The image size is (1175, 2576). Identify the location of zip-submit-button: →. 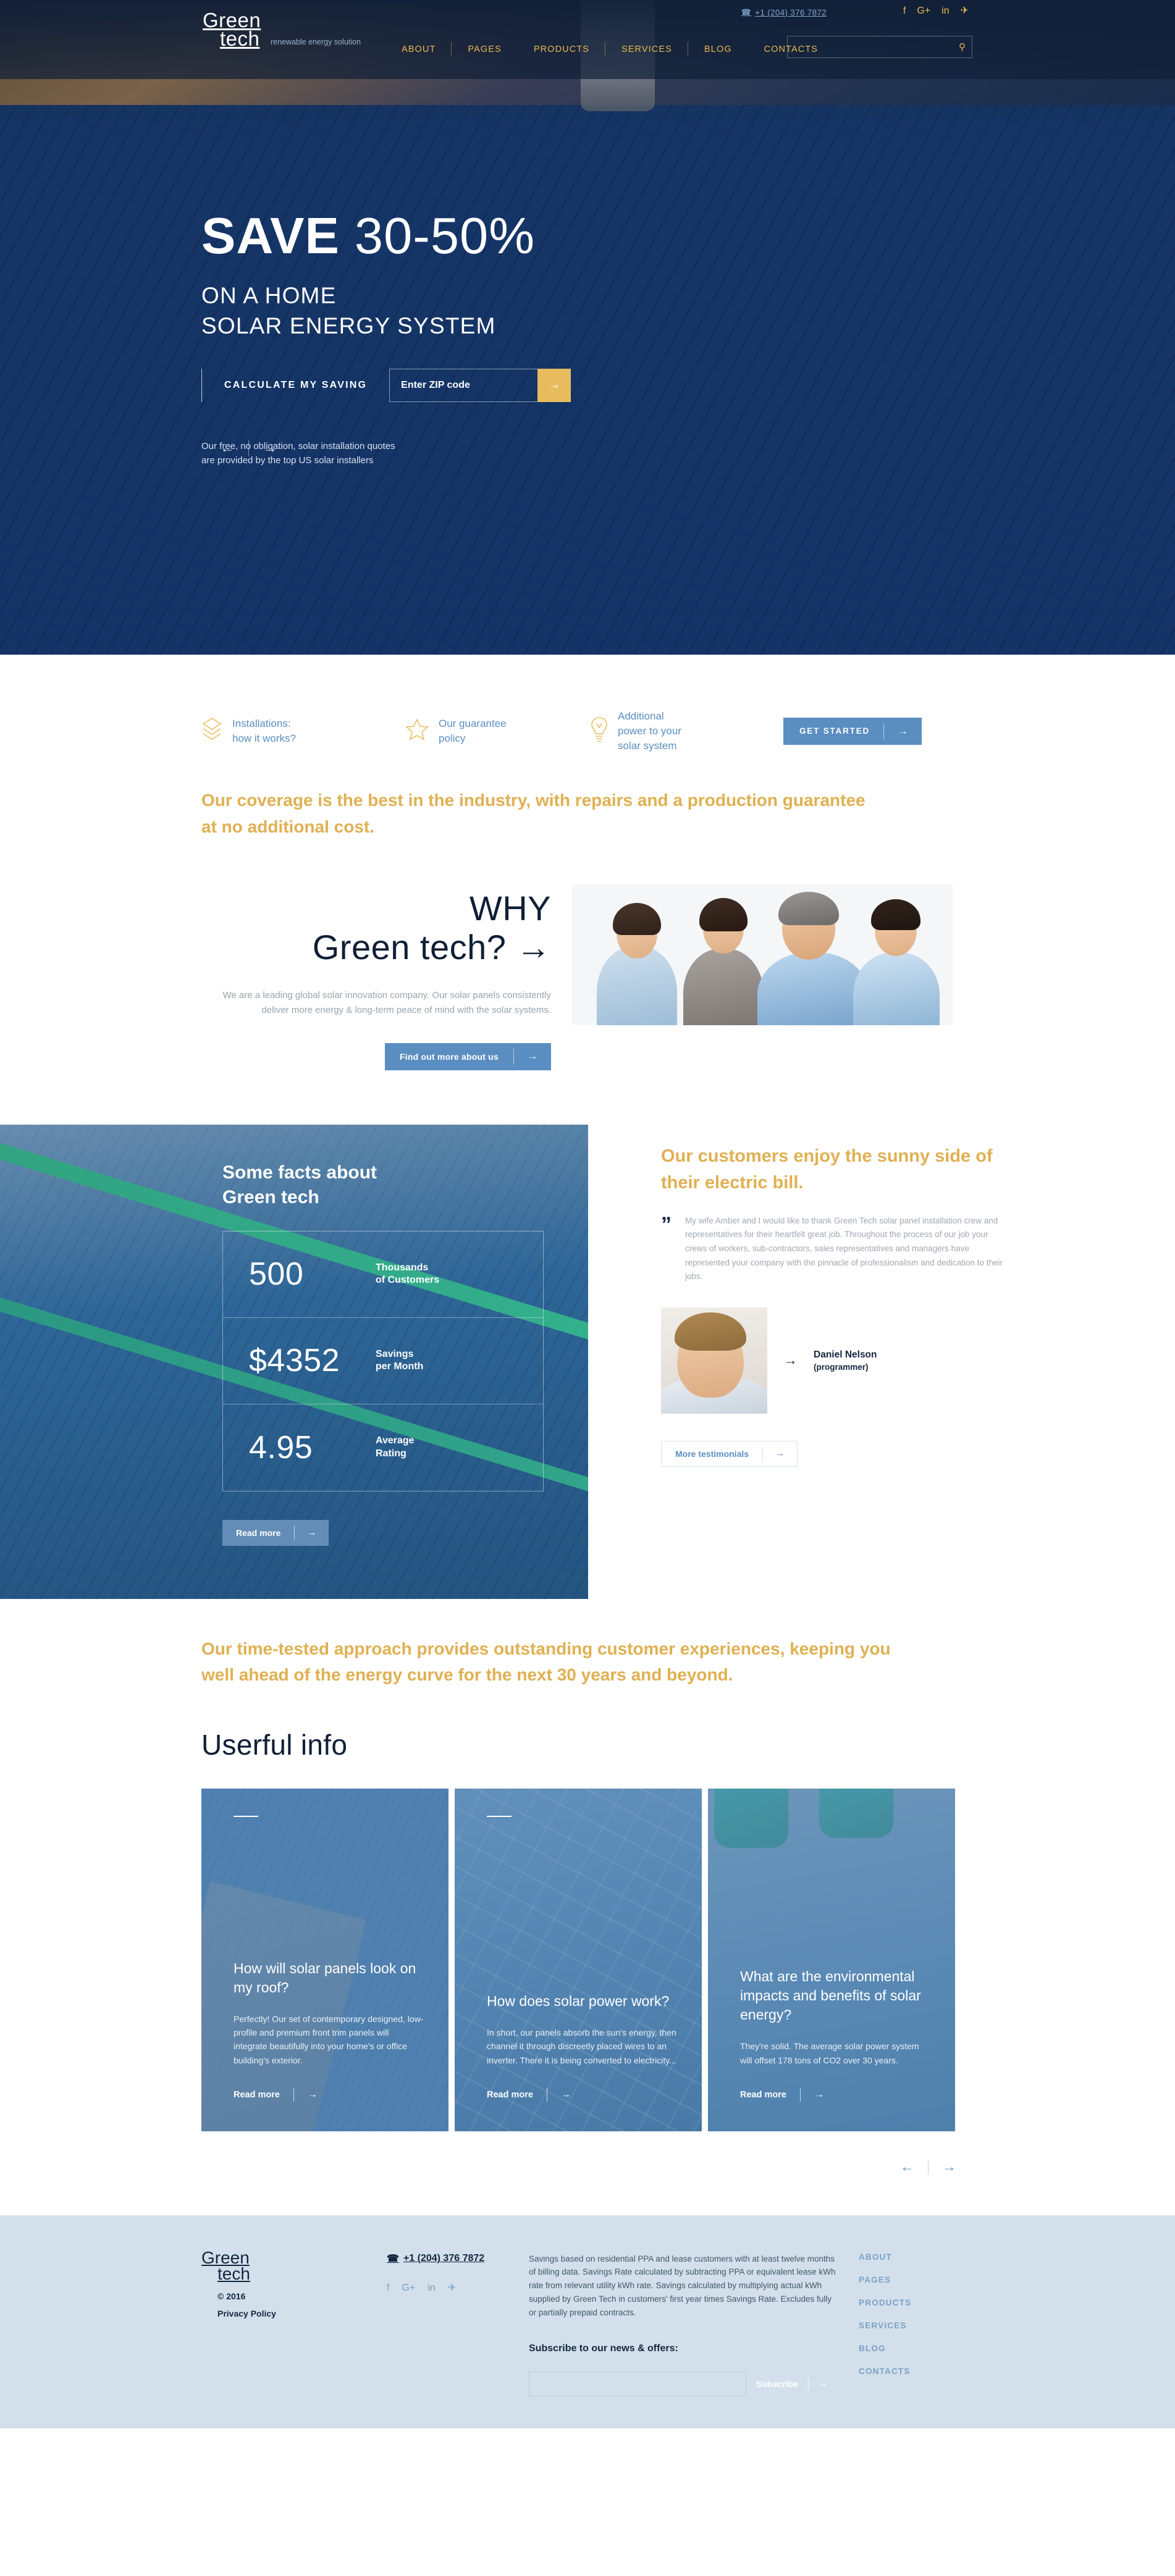
(554, 385).